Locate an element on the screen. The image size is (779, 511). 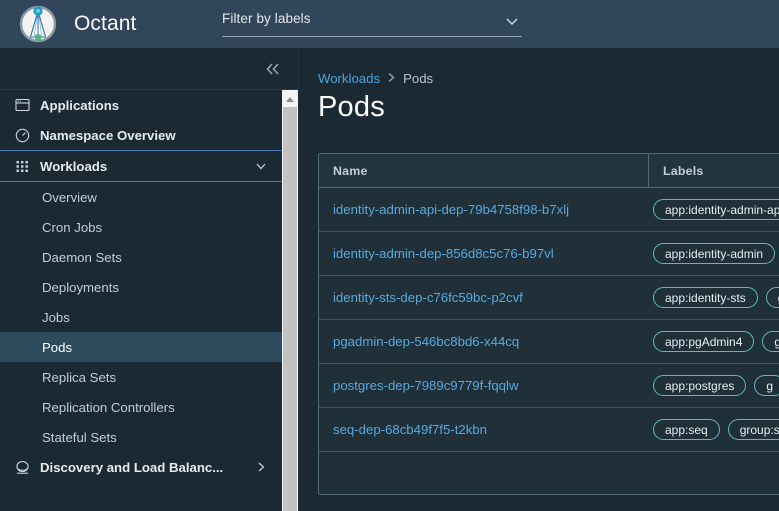
table-row: seq-dep-68cb49f7f5-t2kbn app:seq group:s is located at coordinates (549, 430).